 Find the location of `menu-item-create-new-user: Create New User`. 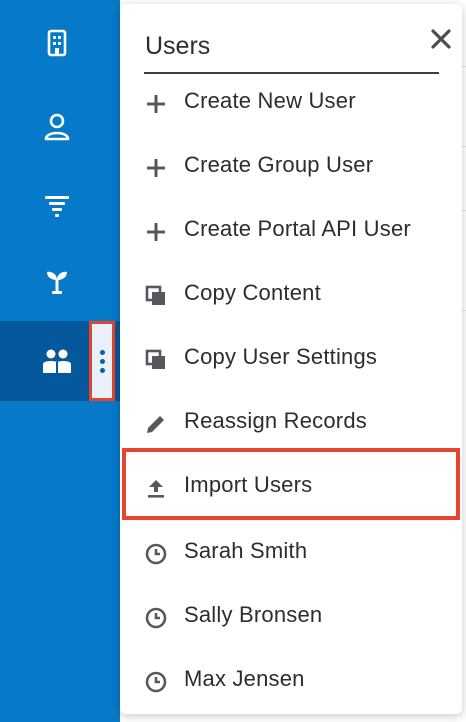

menu-item-create-new-user: Create New User is located at coordinates (291, 104).